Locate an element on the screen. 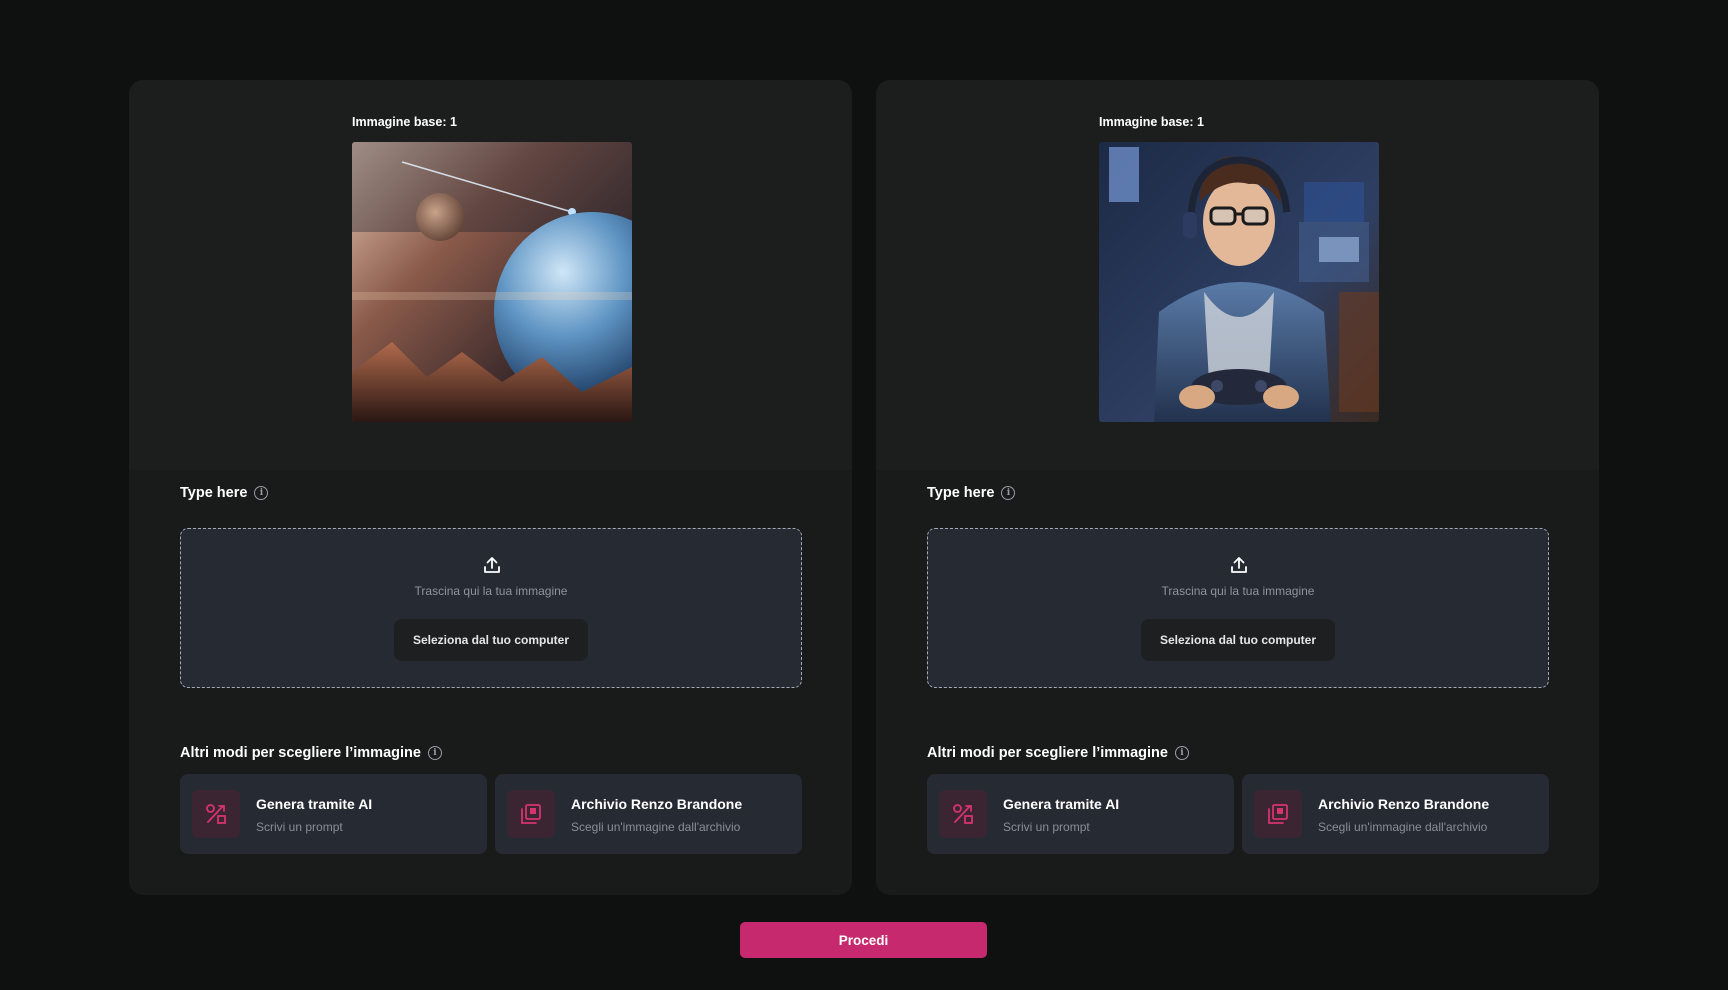 The height and width of the screenshot is (990, 1728). gamer-boy-image is located at coordinates (1239, 282).